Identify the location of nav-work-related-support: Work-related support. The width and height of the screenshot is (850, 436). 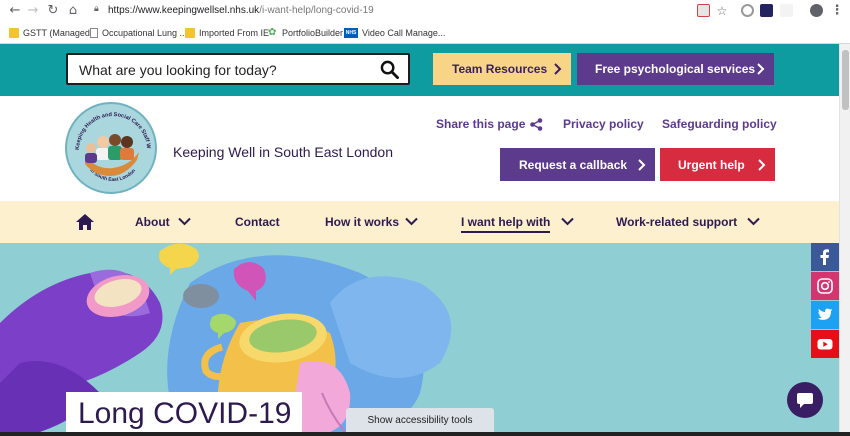
(676, 222).